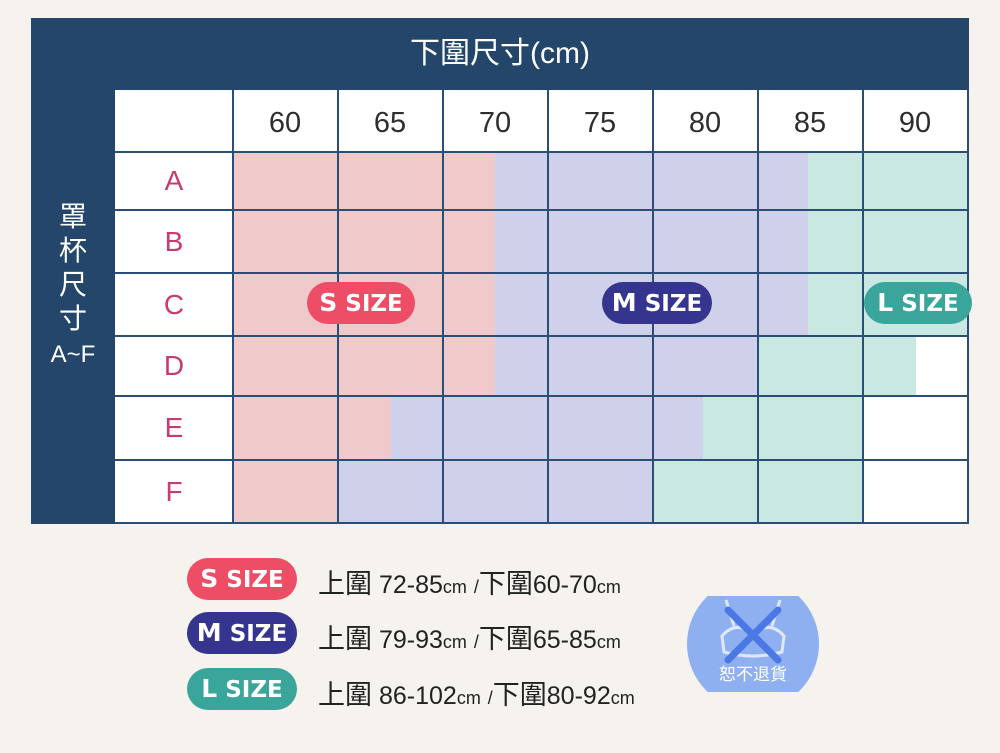  What do you see at coordinates (390, 123) in the screenshot?
I see `column-header-65: 65` at bounding box center [390, 123].